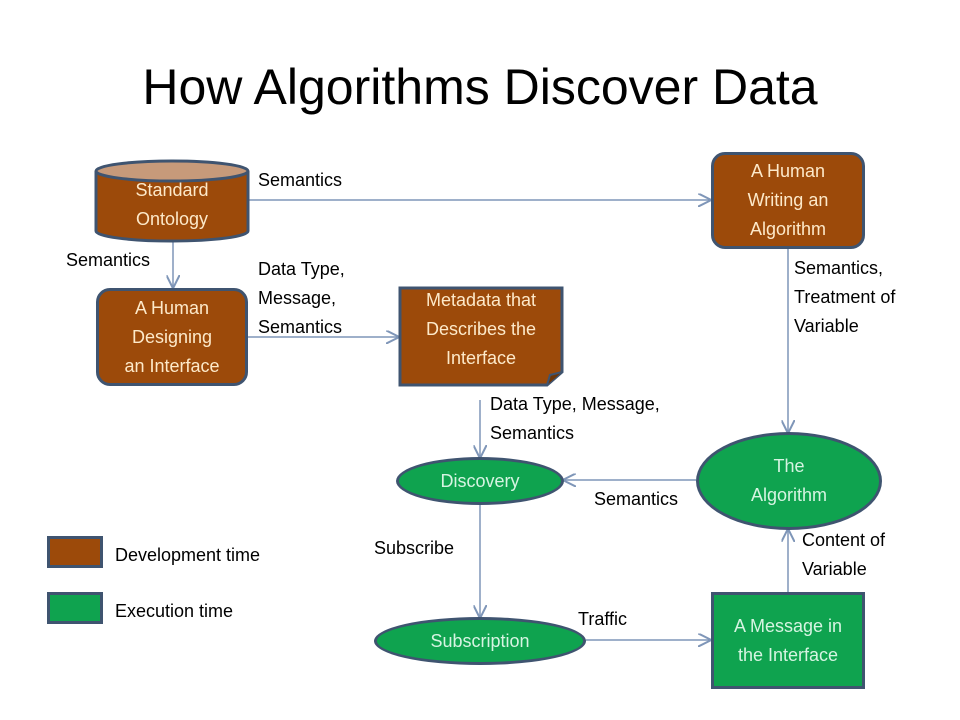 The height and width of the screenshot is (720, 960). I want to click on node-line: The, so click(789, 466).